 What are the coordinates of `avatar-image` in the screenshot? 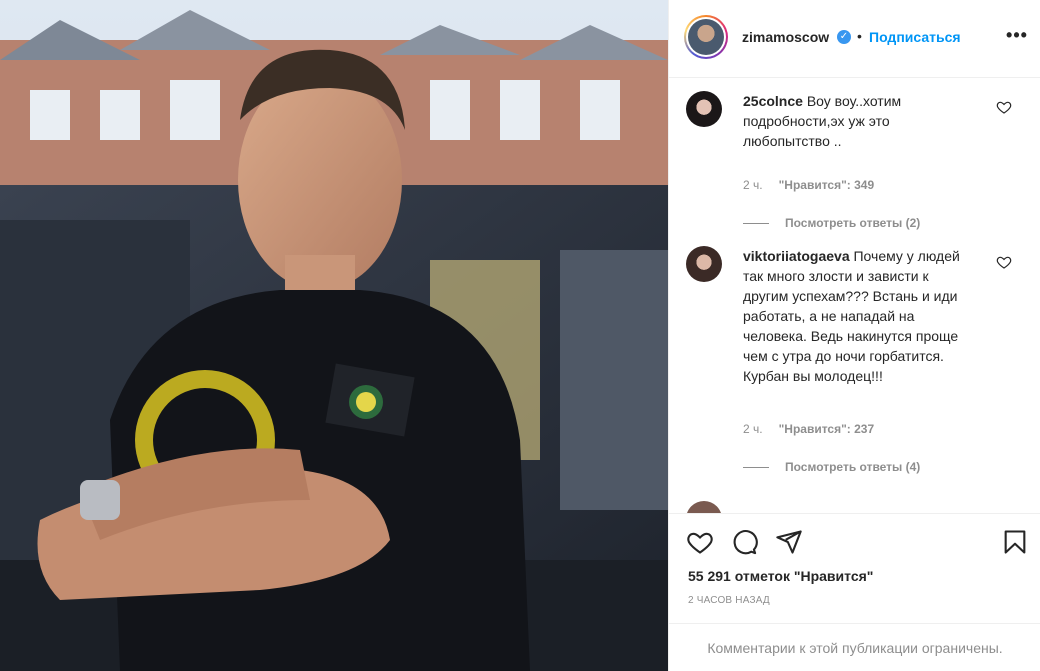 It's located at (706, 37).